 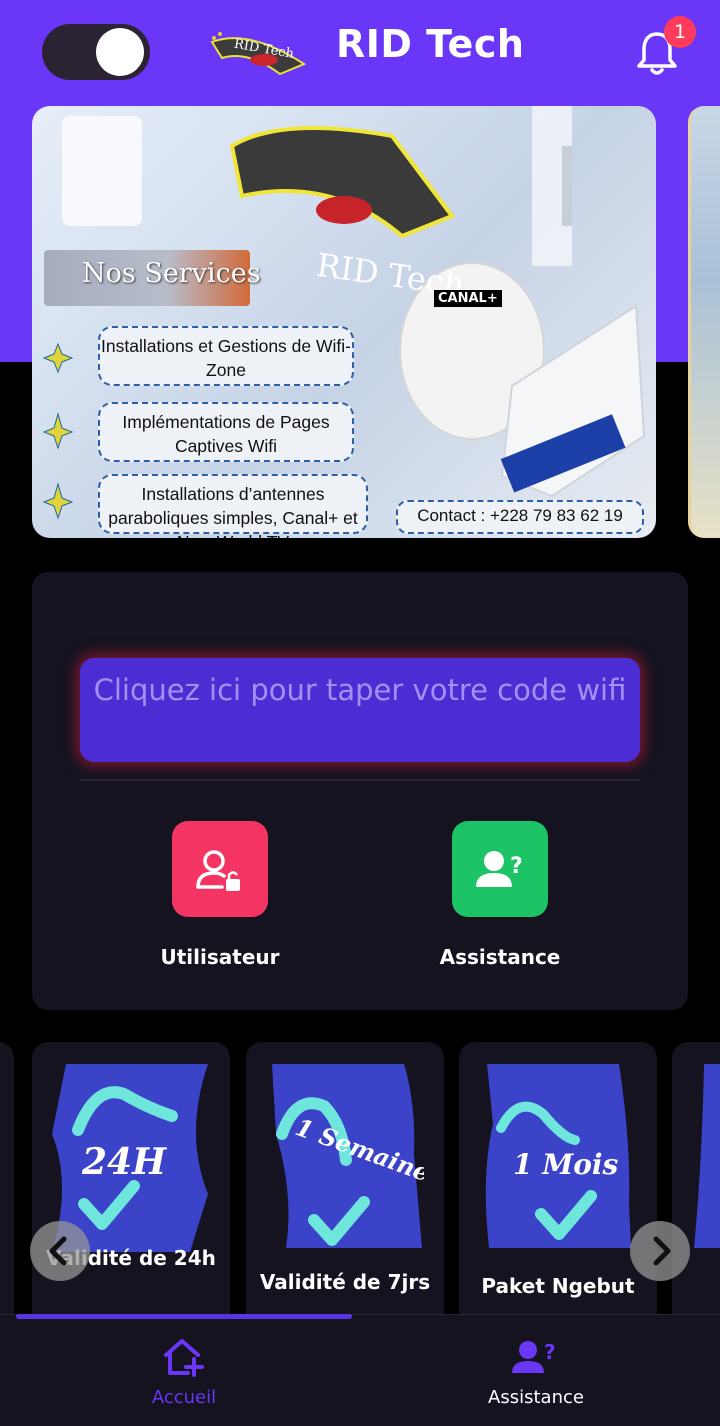 I want to click on app-header: RID Tech RID Tech 1, so click(x=360, y=52).